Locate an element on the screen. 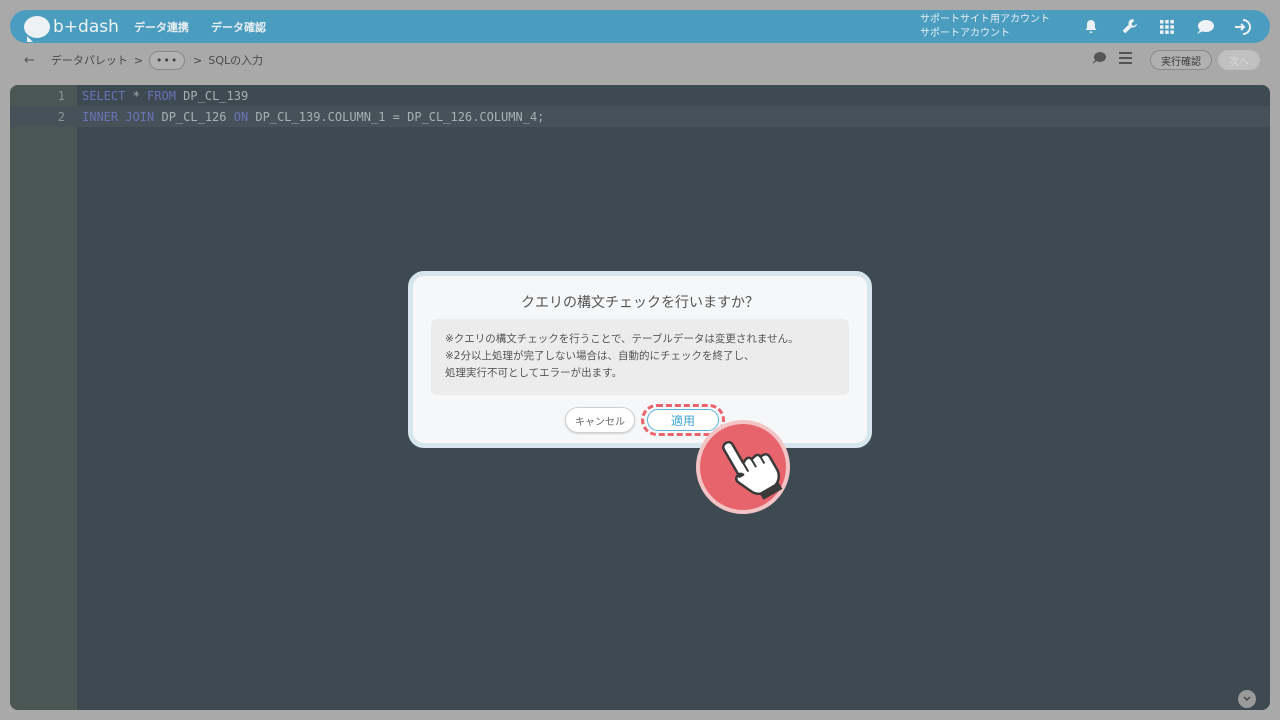  sql-keyword: SELECT is located at coordinates (104, 95).